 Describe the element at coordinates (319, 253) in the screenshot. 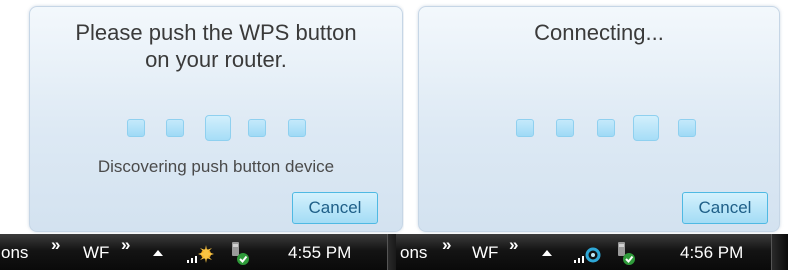

I see `system-clock: 4:55 PM` at that location.